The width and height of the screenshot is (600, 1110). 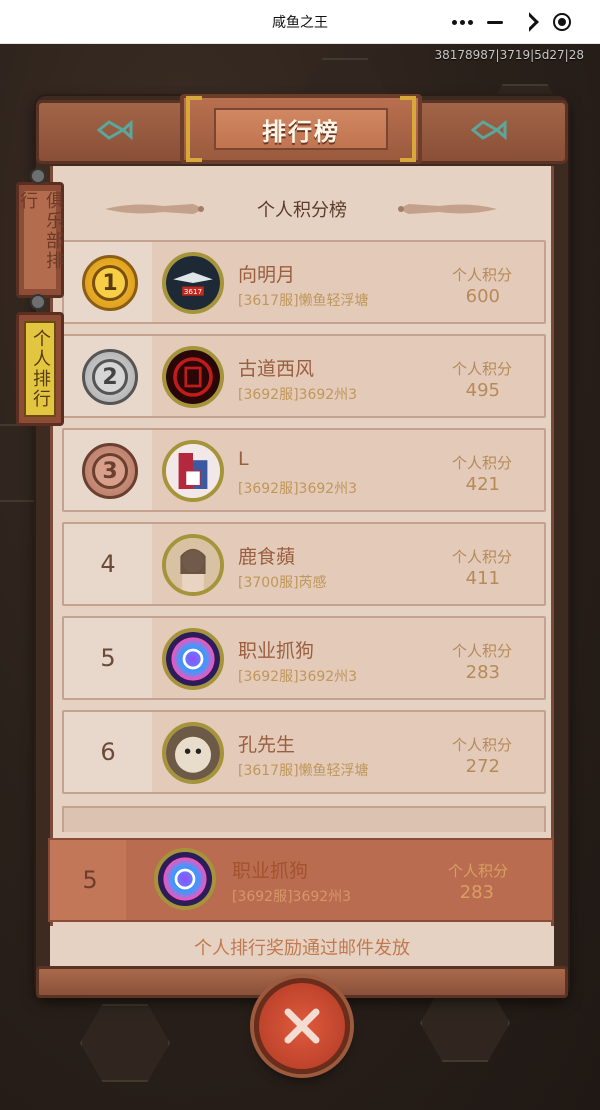 I want to click on leaderboard-row: 2 古道西风 [3692服]3692州3 个人积分 495, so click(x=304, y=376).